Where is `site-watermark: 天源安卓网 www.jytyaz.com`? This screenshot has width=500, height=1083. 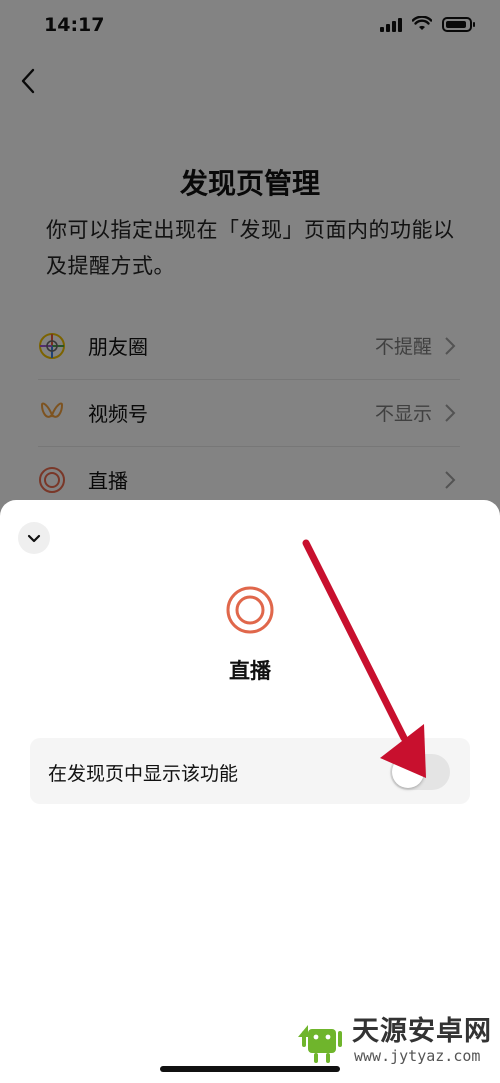
site-watermark: 天源安卓网 www.jytyaz.com is located at coordinates (394, 1040).